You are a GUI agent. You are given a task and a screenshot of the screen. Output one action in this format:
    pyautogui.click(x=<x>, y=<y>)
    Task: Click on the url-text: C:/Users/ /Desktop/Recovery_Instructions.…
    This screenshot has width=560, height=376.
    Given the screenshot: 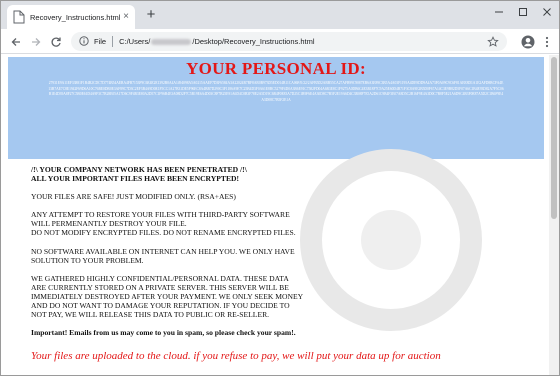 What is the action you would take?
    pyautogui.click(x=216, y=41)
    